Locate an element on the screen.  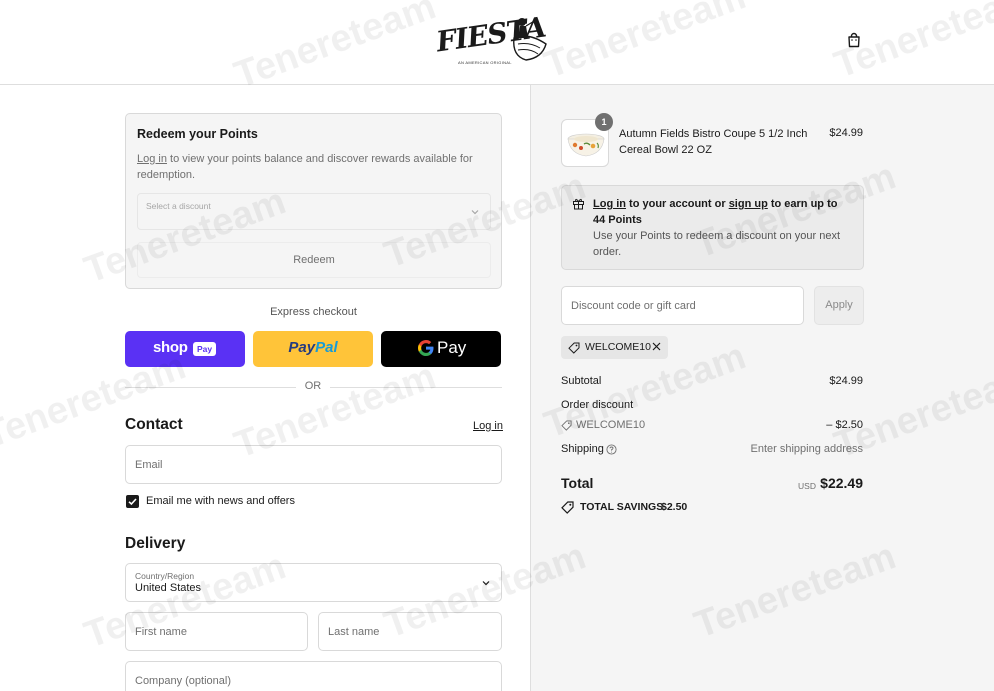
discount-code-input: Discount code or gift card is located at coordinates (682, 305).